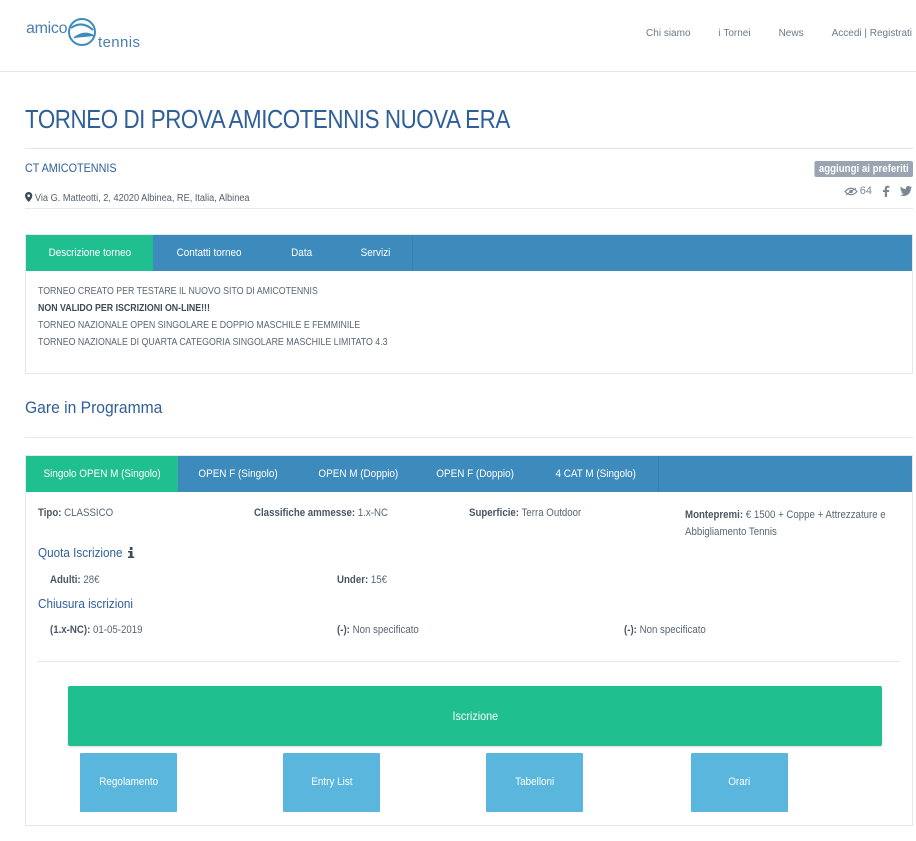 This screenshot has height=841, width=916. What do you see at coordinates (65, 580) in the screenshot?
I see `adulti-label: Adulti:` at bounding box center [65, 580].